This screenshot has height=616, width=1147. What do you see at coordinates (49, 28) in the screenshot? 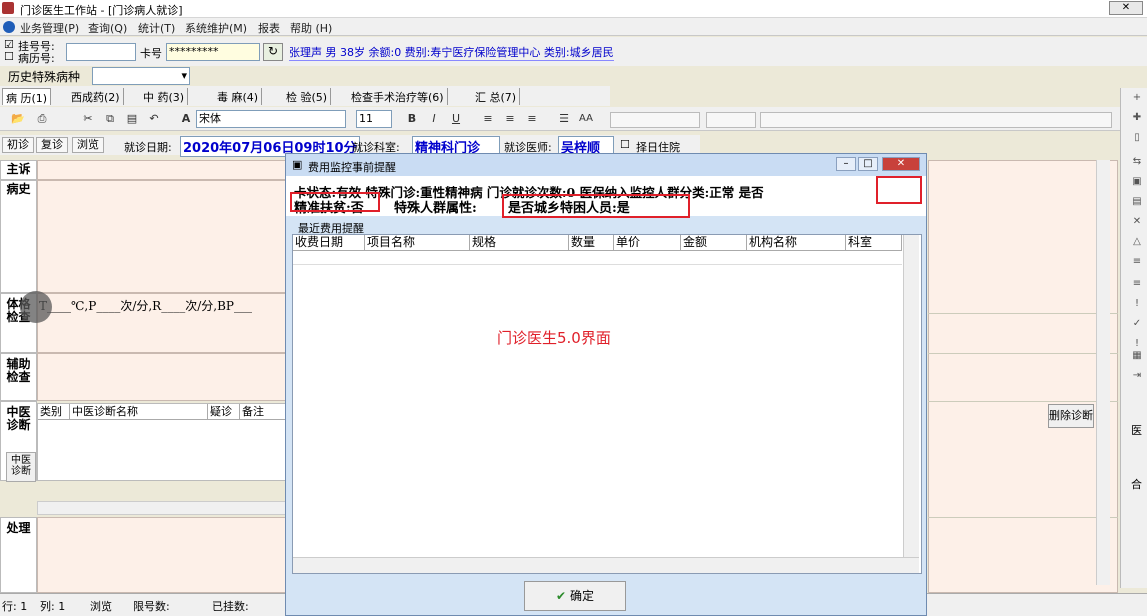
I see `menu-business: 业务管理(P)` at bounding box center [49, 28].